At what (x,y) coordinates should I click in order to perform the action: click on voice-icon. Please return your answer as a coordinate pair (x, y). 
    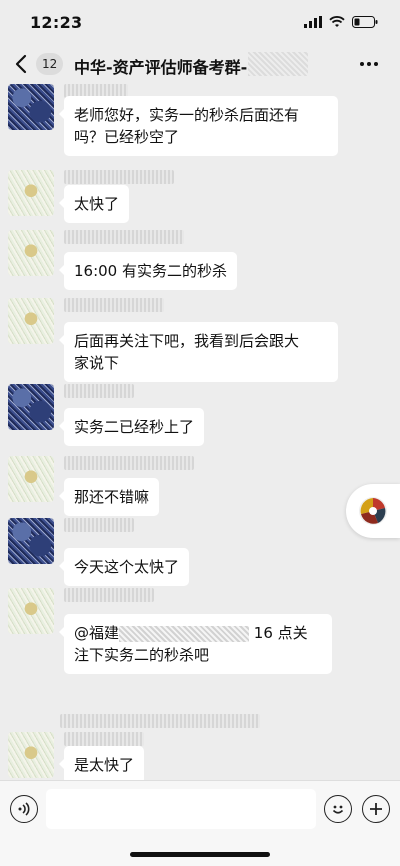
    Looking at the image, I should click on (24, 809).